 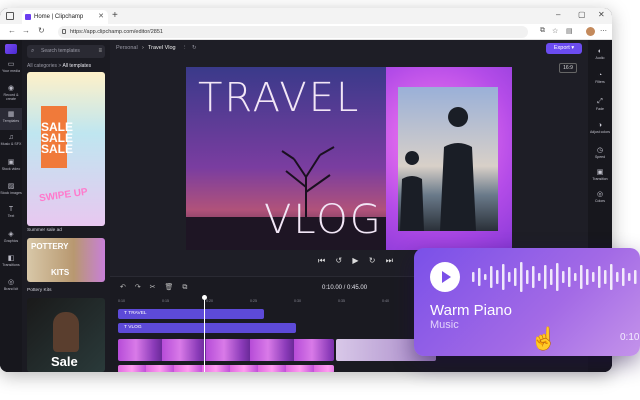 I want to click on template-label: Summer sale ad, so click(x=44, y=230).